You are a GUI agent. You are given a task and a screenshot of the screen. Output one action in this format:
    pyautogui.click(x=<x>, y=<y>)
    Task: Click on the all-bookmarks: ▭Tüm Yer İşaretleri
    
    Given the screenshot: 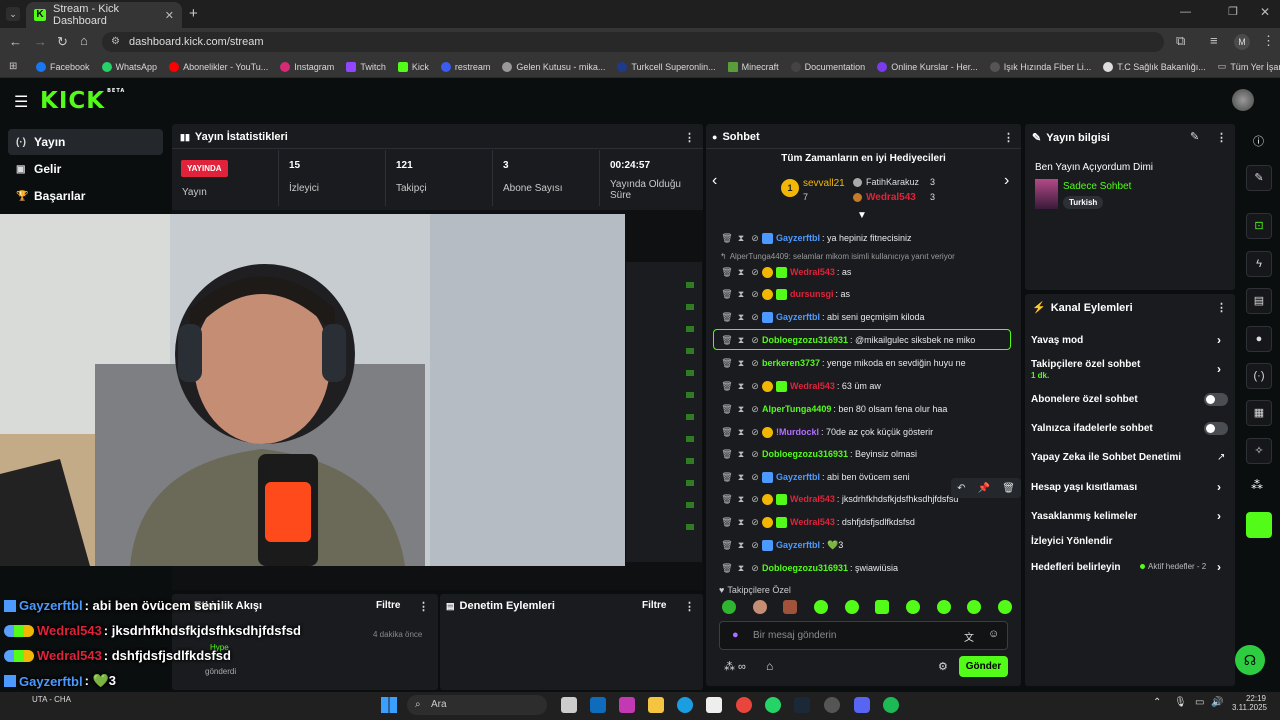 What is the action you would take?
    pyautogui.click(x=1249, y=66)
    